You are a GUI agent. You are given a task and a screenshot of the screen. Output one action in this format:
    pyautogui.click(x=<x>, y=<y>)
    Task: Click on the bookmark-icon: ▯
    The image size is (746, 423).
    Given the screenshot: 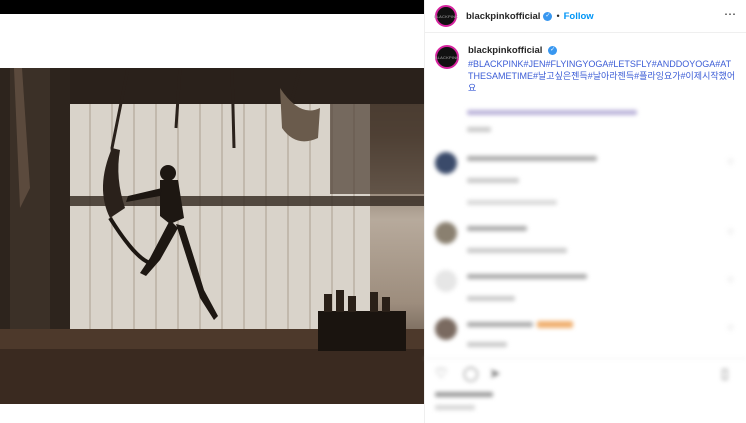 What is the action you would take?
    pyautogui.click(x=729, y=373)
    